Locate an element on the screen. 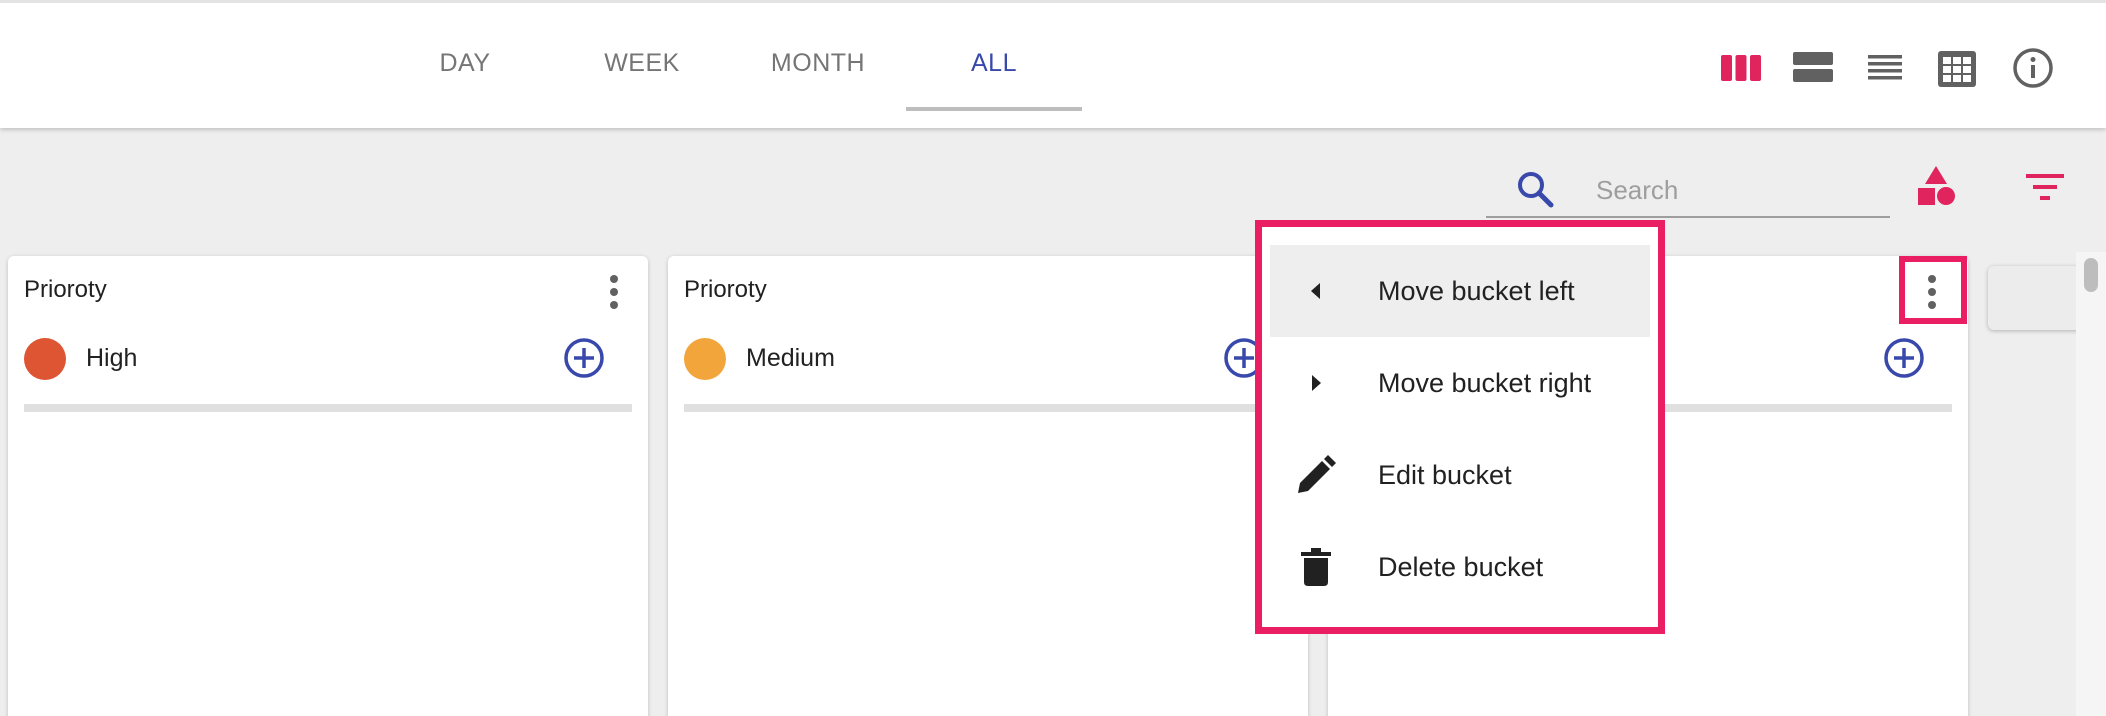  menu-item-edit: Edit bucket is located at coordinates (1460, 475).